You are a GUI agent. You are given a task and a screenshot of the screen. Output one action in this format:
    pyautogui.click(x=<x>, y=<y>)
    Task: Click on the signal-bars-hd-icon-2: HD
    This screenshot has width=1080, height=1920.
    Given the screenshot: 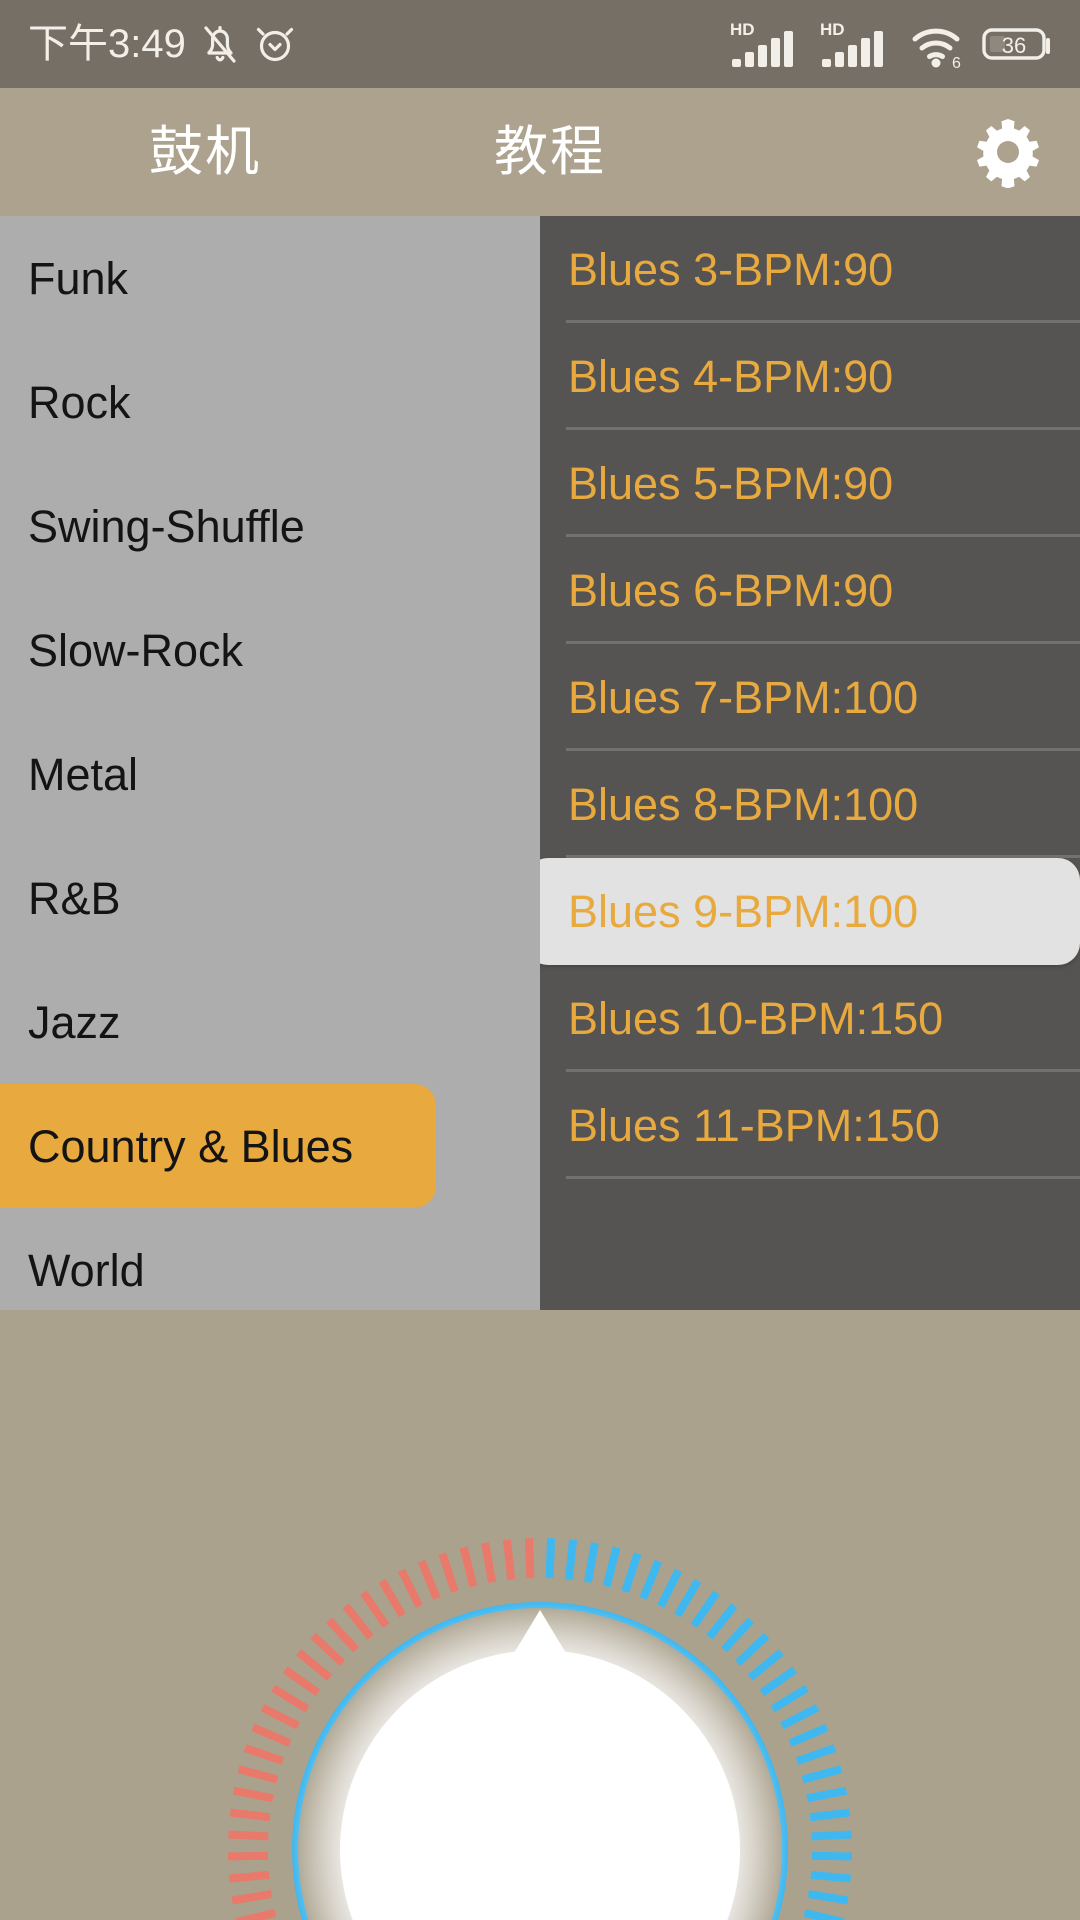 What is the action you would take?
    pyautogui.click(x=851, y=43)
    